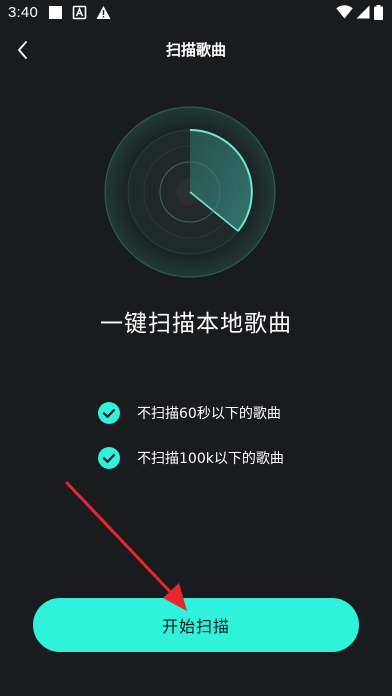 This screenshot has width=392, height=696. Describe the element at coordinates (196, 13) in the screenshot. I see `status-bar: 3:40` at that location.